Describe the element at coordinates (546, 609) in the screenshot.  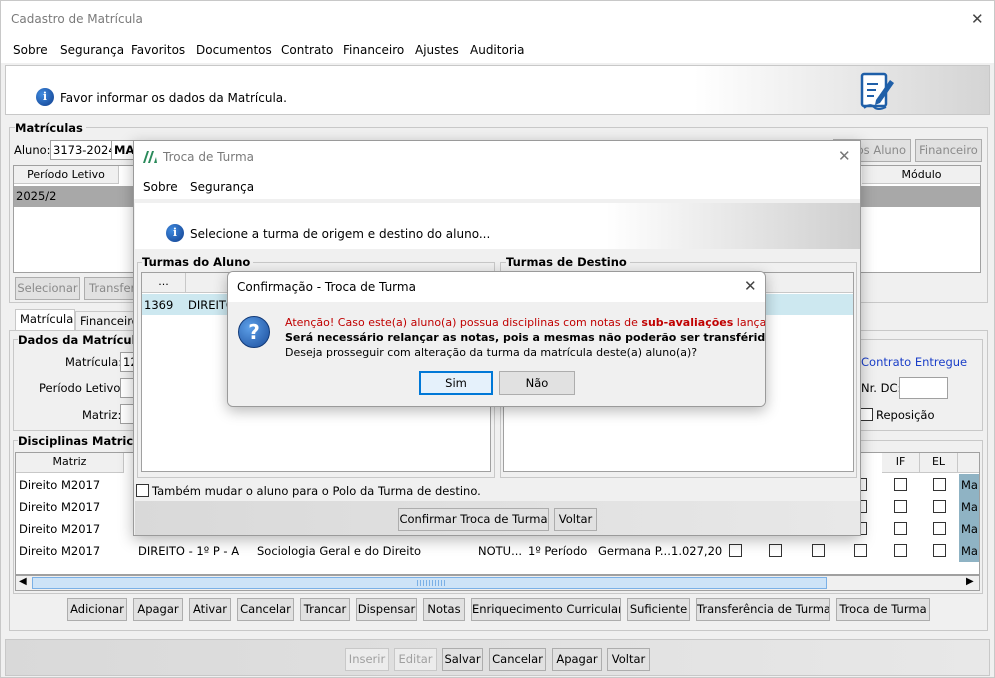
I see `enriquecimento-curricular-button: Enriquecimento Curricular` at that location.